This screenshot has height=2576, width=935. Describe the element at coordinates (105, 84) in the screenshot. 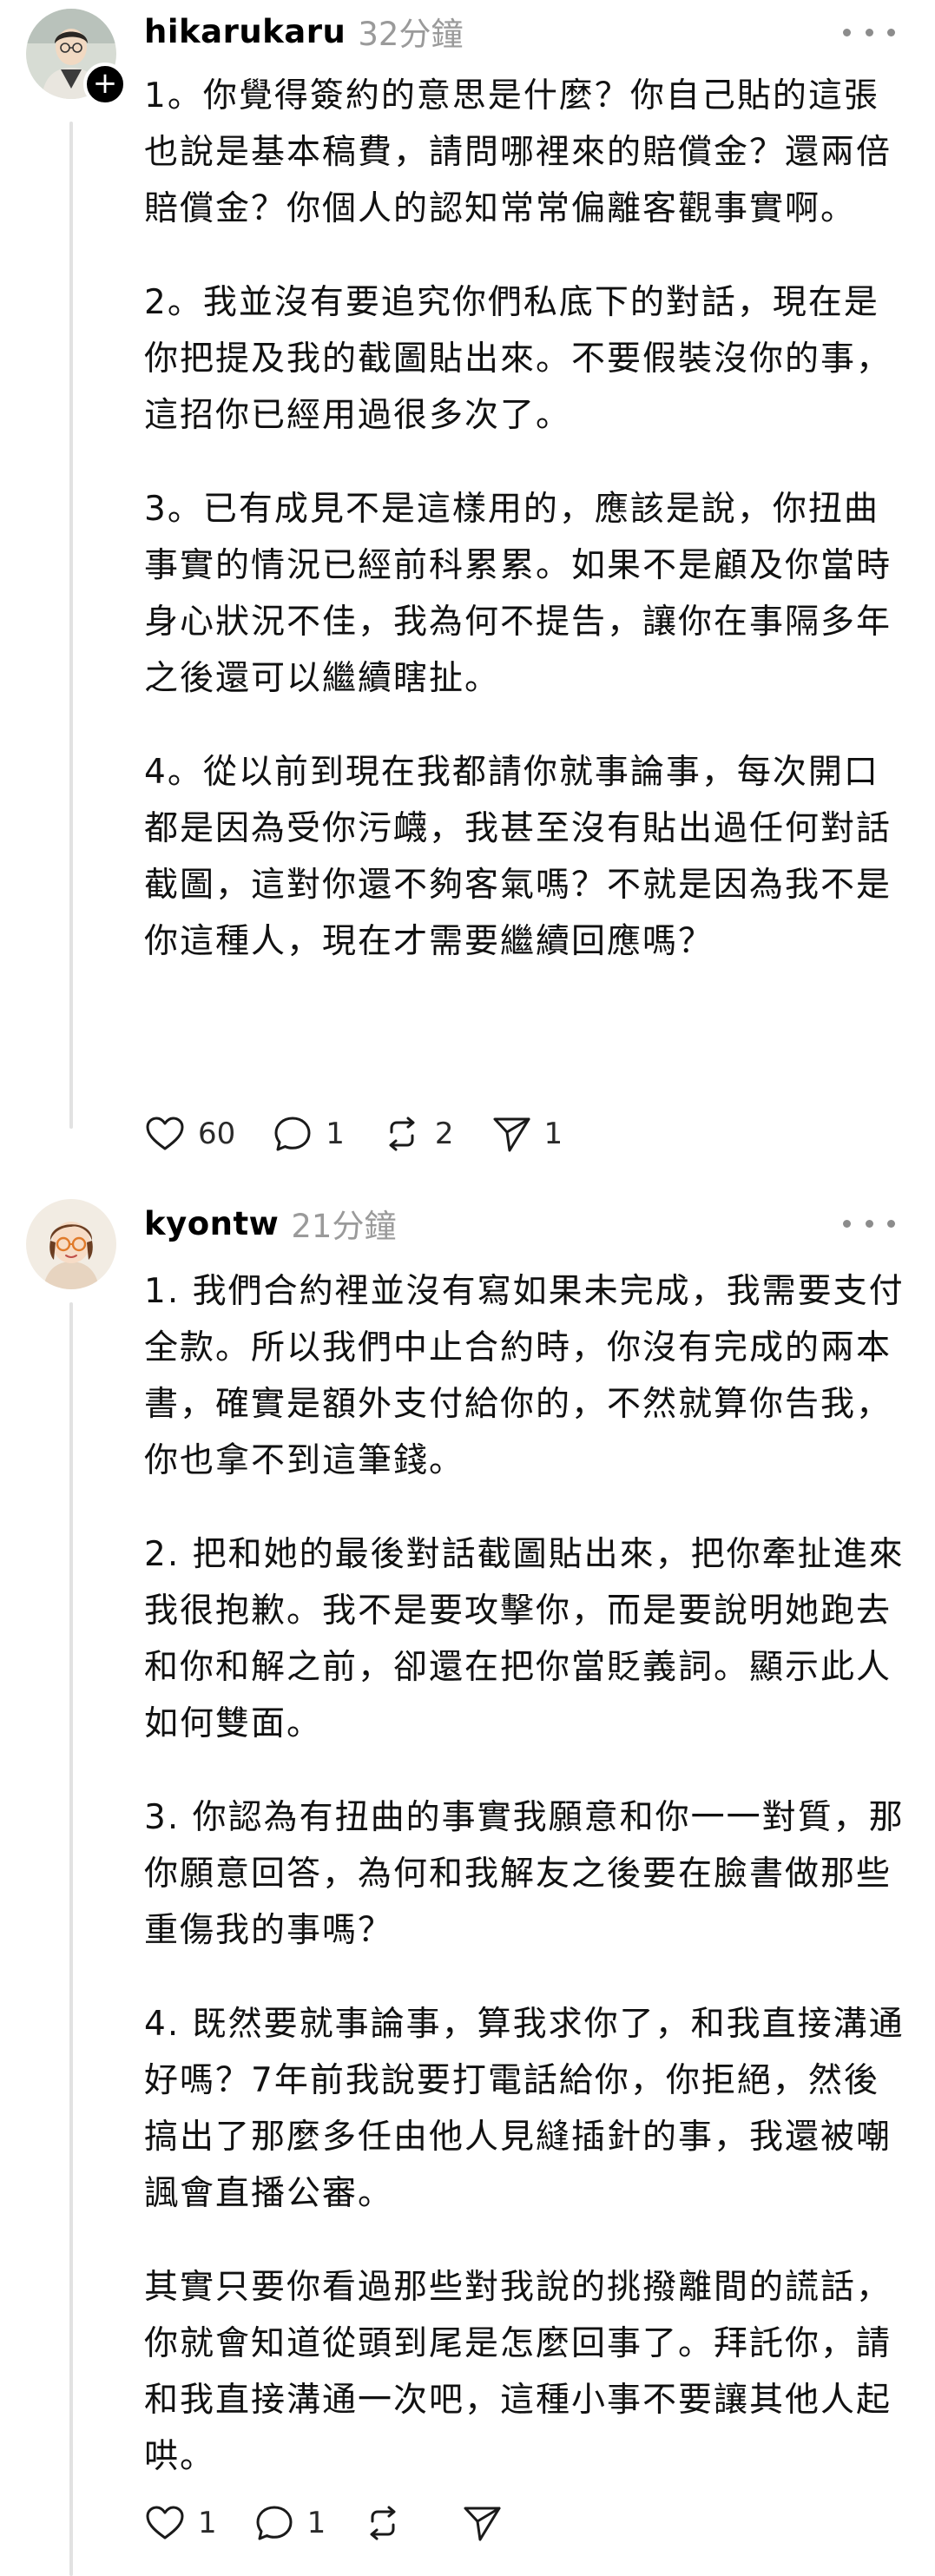

I see `follow-plus-icon: +` at that location.